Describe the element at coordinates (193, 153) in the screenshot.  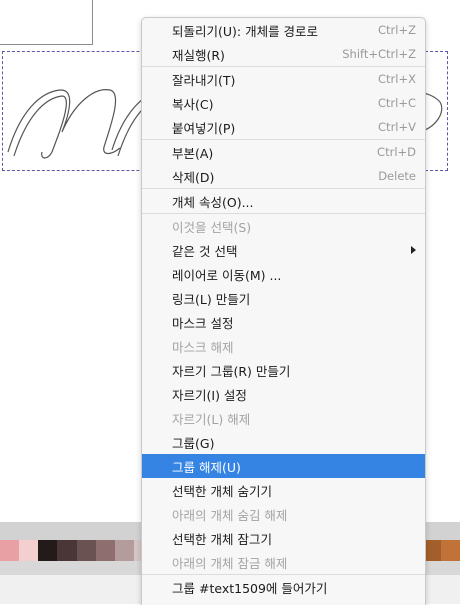
I see `menu-item-label: 부본(A)` at that location.